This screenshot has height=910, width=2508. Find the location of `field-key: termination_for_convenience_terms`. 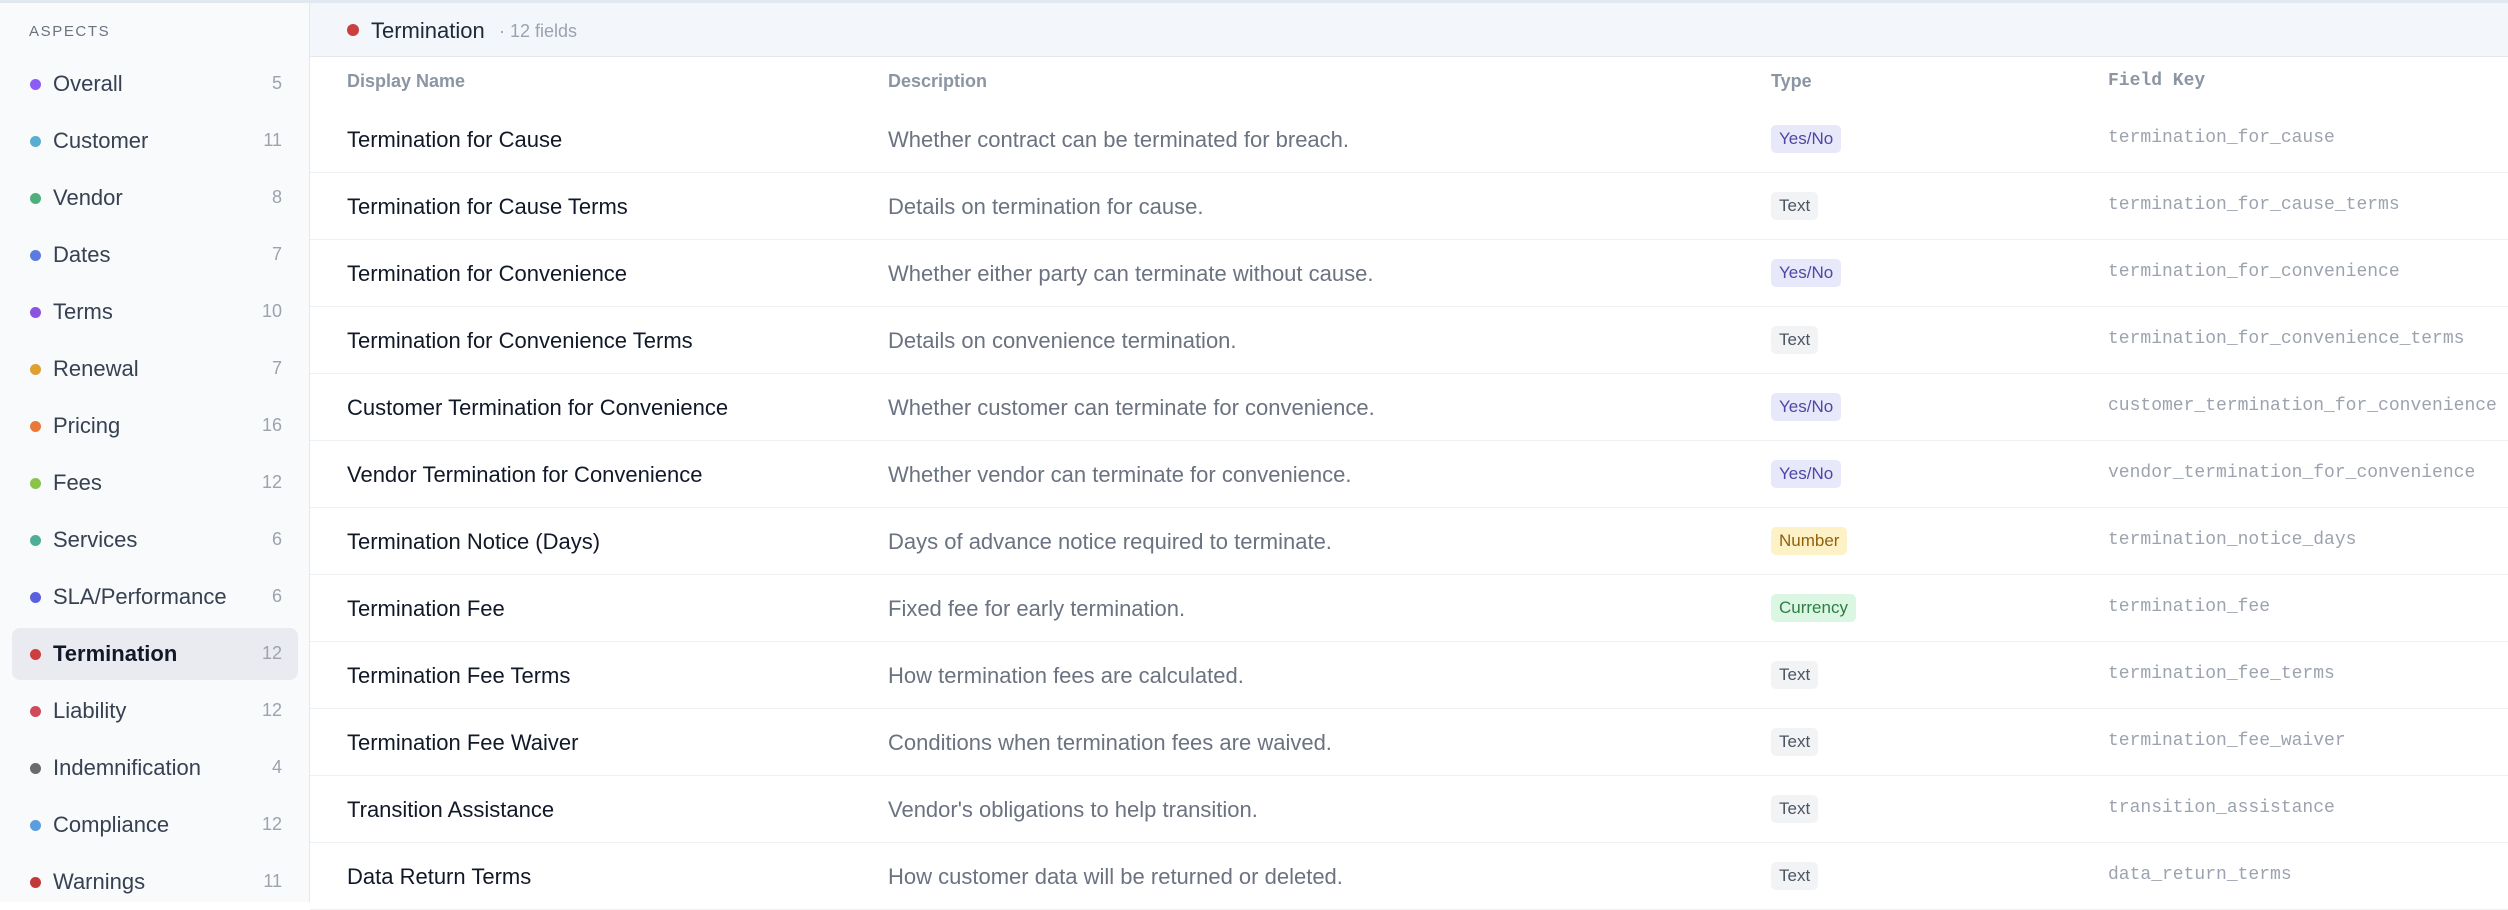

field-key: termination_for_convenience_terms is located at coordinates (2286, 339).